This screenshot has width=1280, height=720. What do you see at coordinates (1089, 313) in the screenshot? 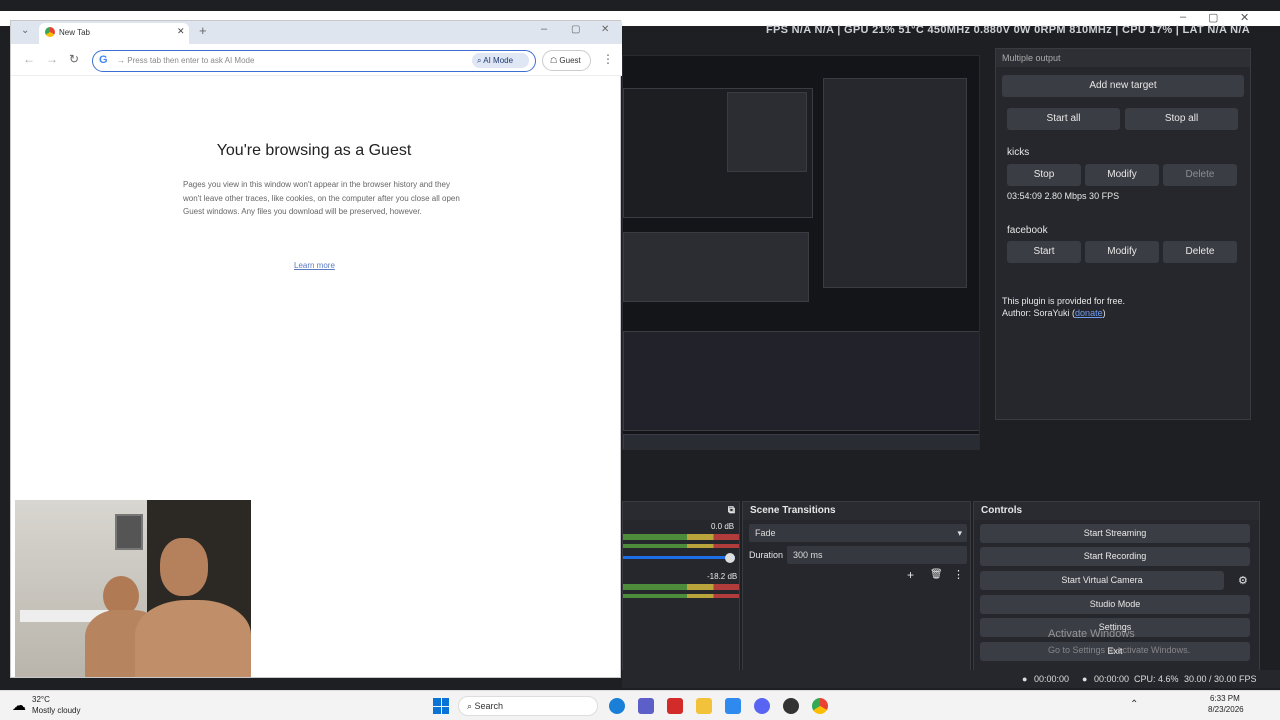
I see `donate-link: donate` at bounding box center [1089, 313].